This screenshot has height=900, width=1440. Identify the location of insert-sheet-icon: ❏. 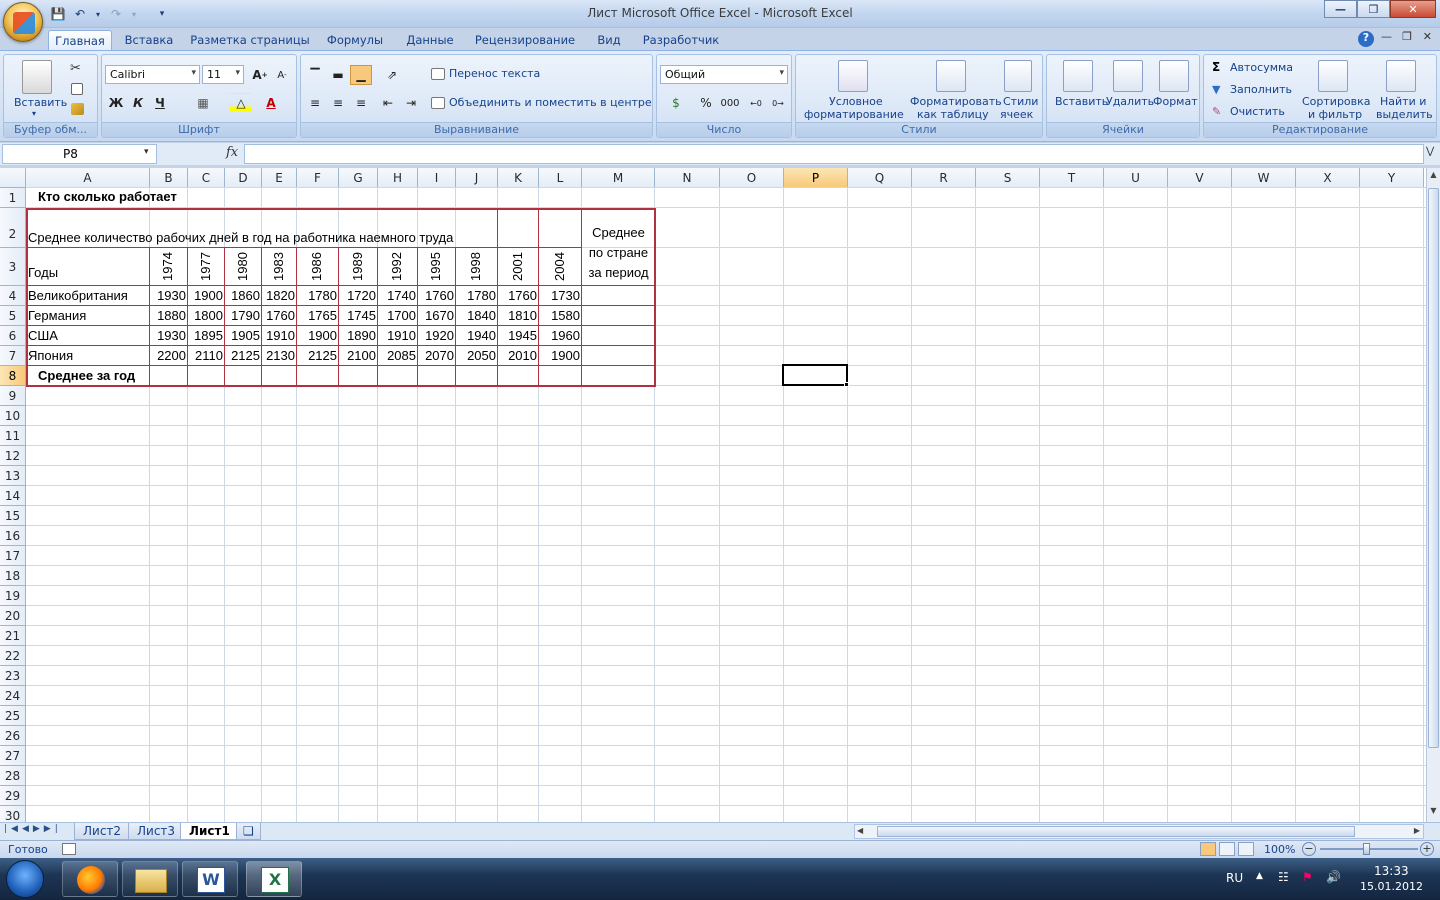
(248, 831).